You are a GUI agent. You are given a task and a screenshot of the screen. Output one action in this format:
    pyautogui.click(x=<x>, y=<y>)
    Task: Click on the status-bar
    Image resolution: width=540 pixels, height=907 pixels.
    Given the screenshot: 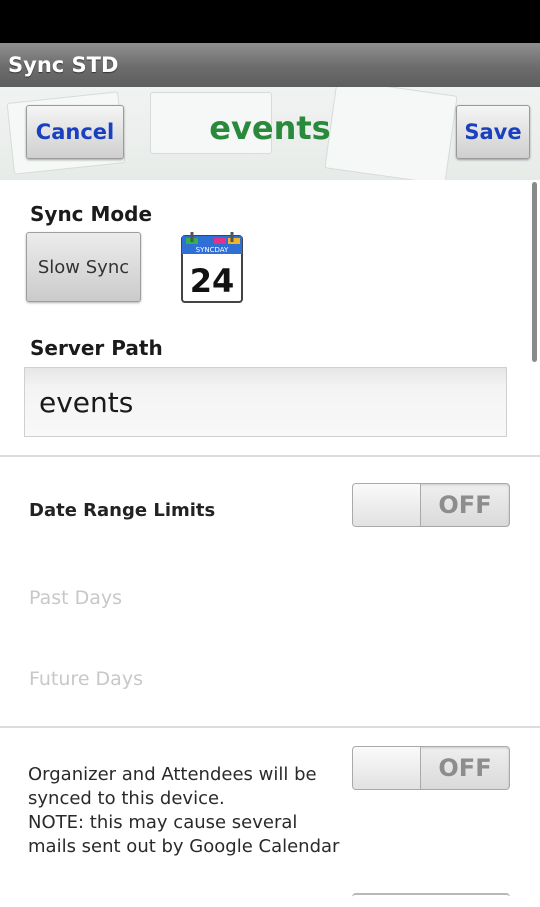 What is the action you would take?
    pyautogui.click(x=270, y=21)
    